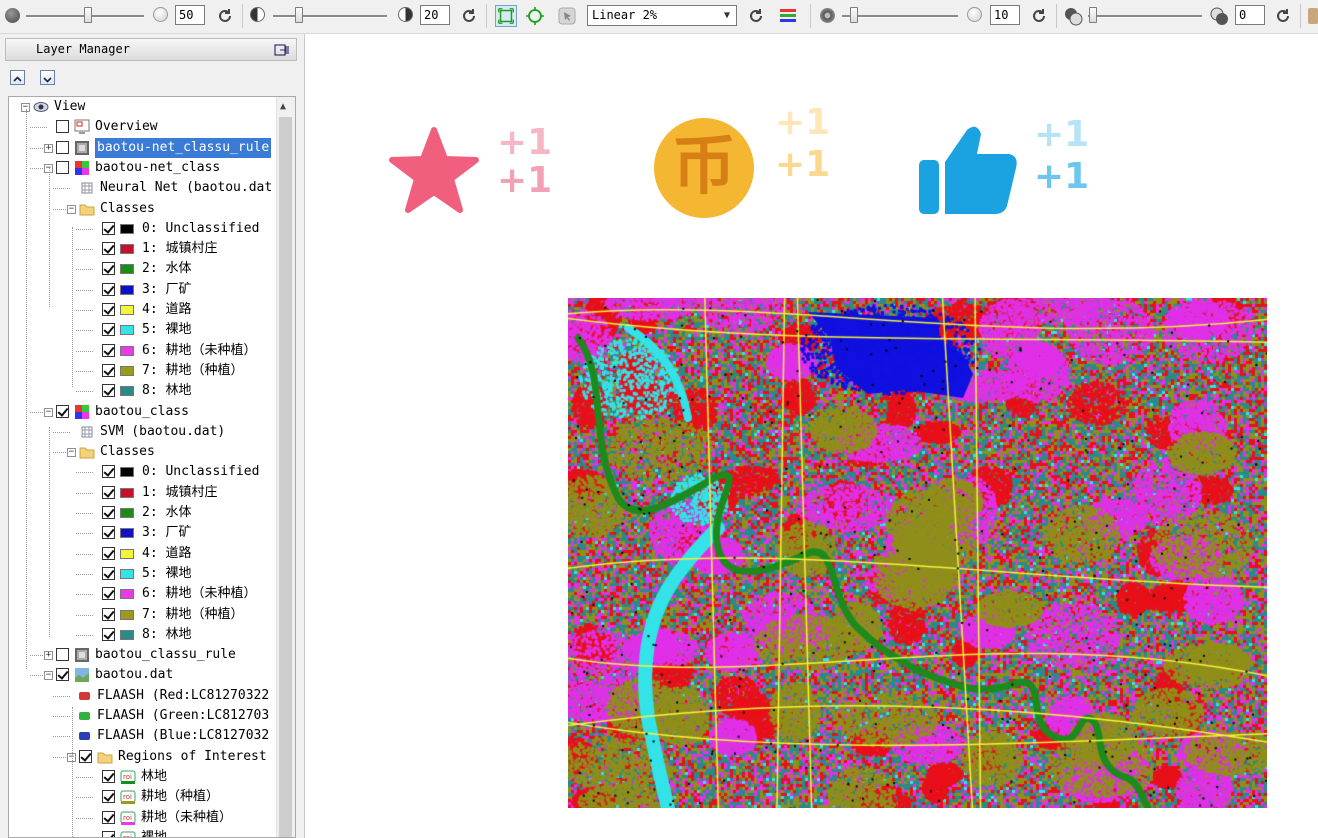 The width and height of the screenshot is (1318, 838). Describe the element at coordinates (144, 147) in the screenshot. I see `tree-item: + baotou-net_classu_rule` at that location.